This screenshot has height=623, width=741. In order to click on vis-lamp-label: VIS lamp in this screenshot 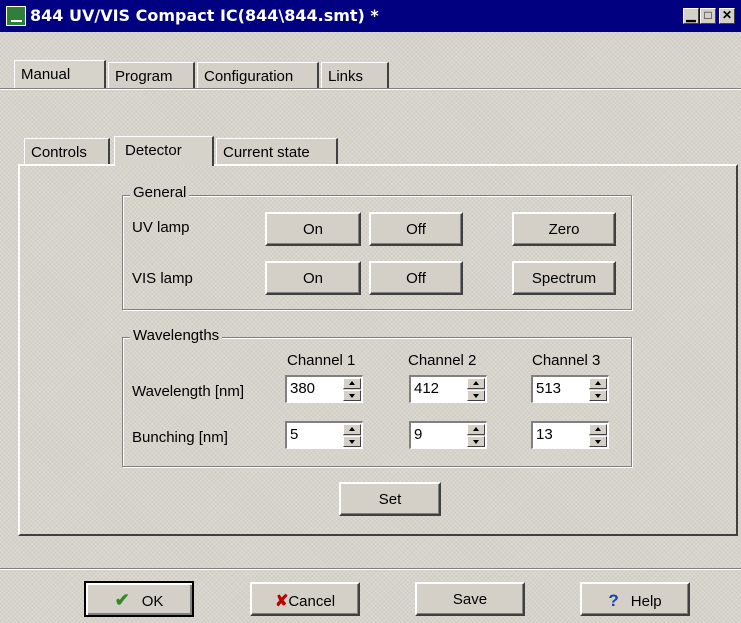, I will do `click(162, 278)`.